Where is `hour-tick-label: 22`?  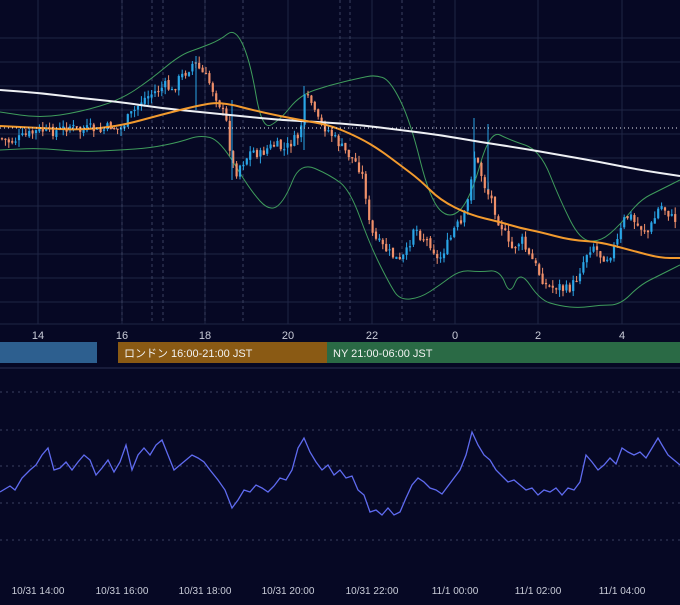 hour-tick-label: 22 is located at coordinates (372, 336).